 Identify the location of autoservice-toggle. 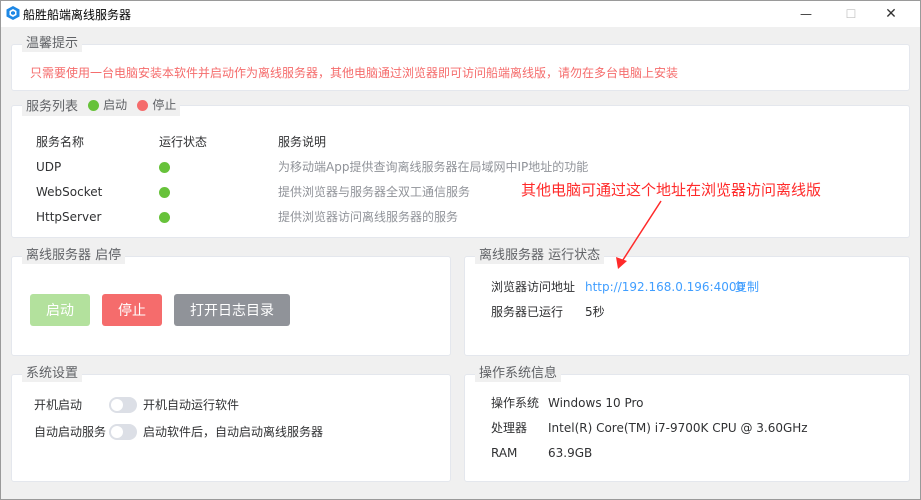
(123, 432).